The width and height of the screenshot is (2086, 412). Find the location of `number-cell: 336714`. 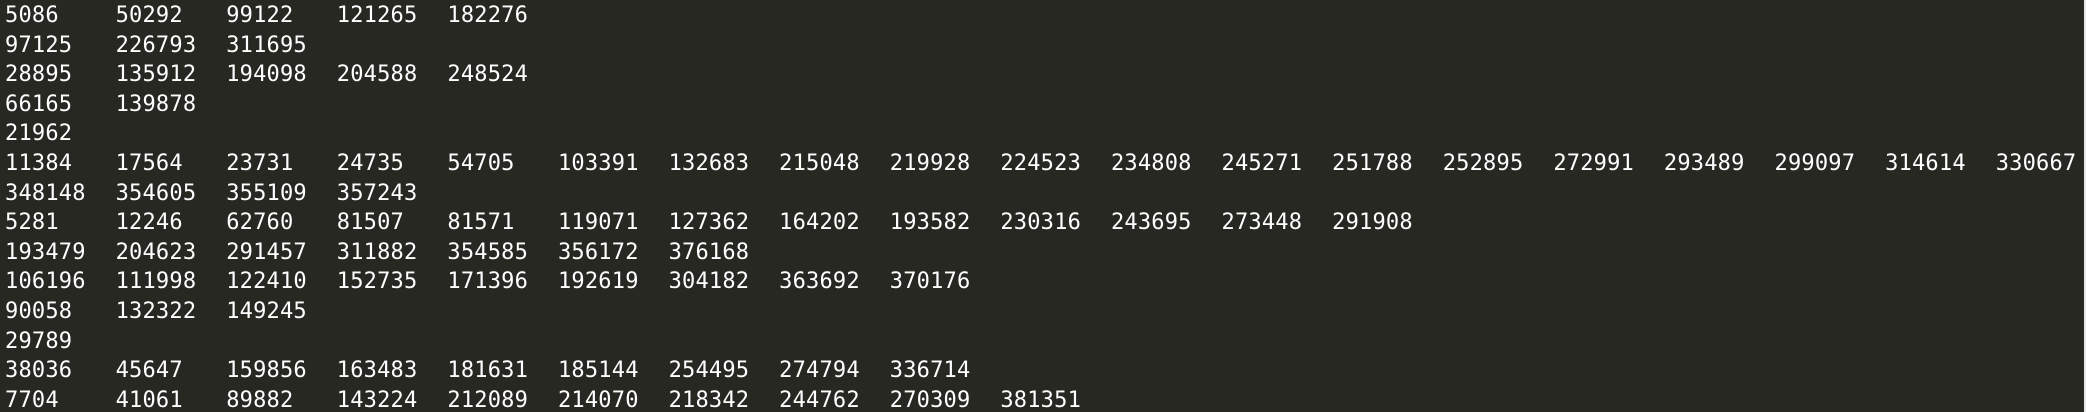

number-cell: 336714 is located at coordinates (930, 371).